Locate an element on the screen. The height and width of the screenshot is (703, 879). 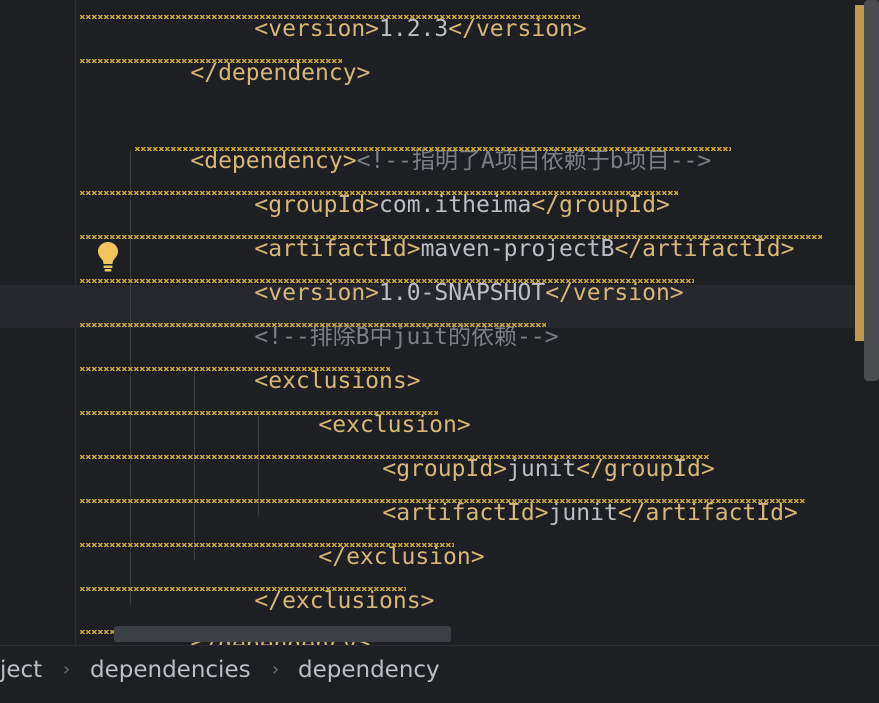
code-line: <version>1.0-SNAPSHOT</version> is located at coordinates (441, 278).